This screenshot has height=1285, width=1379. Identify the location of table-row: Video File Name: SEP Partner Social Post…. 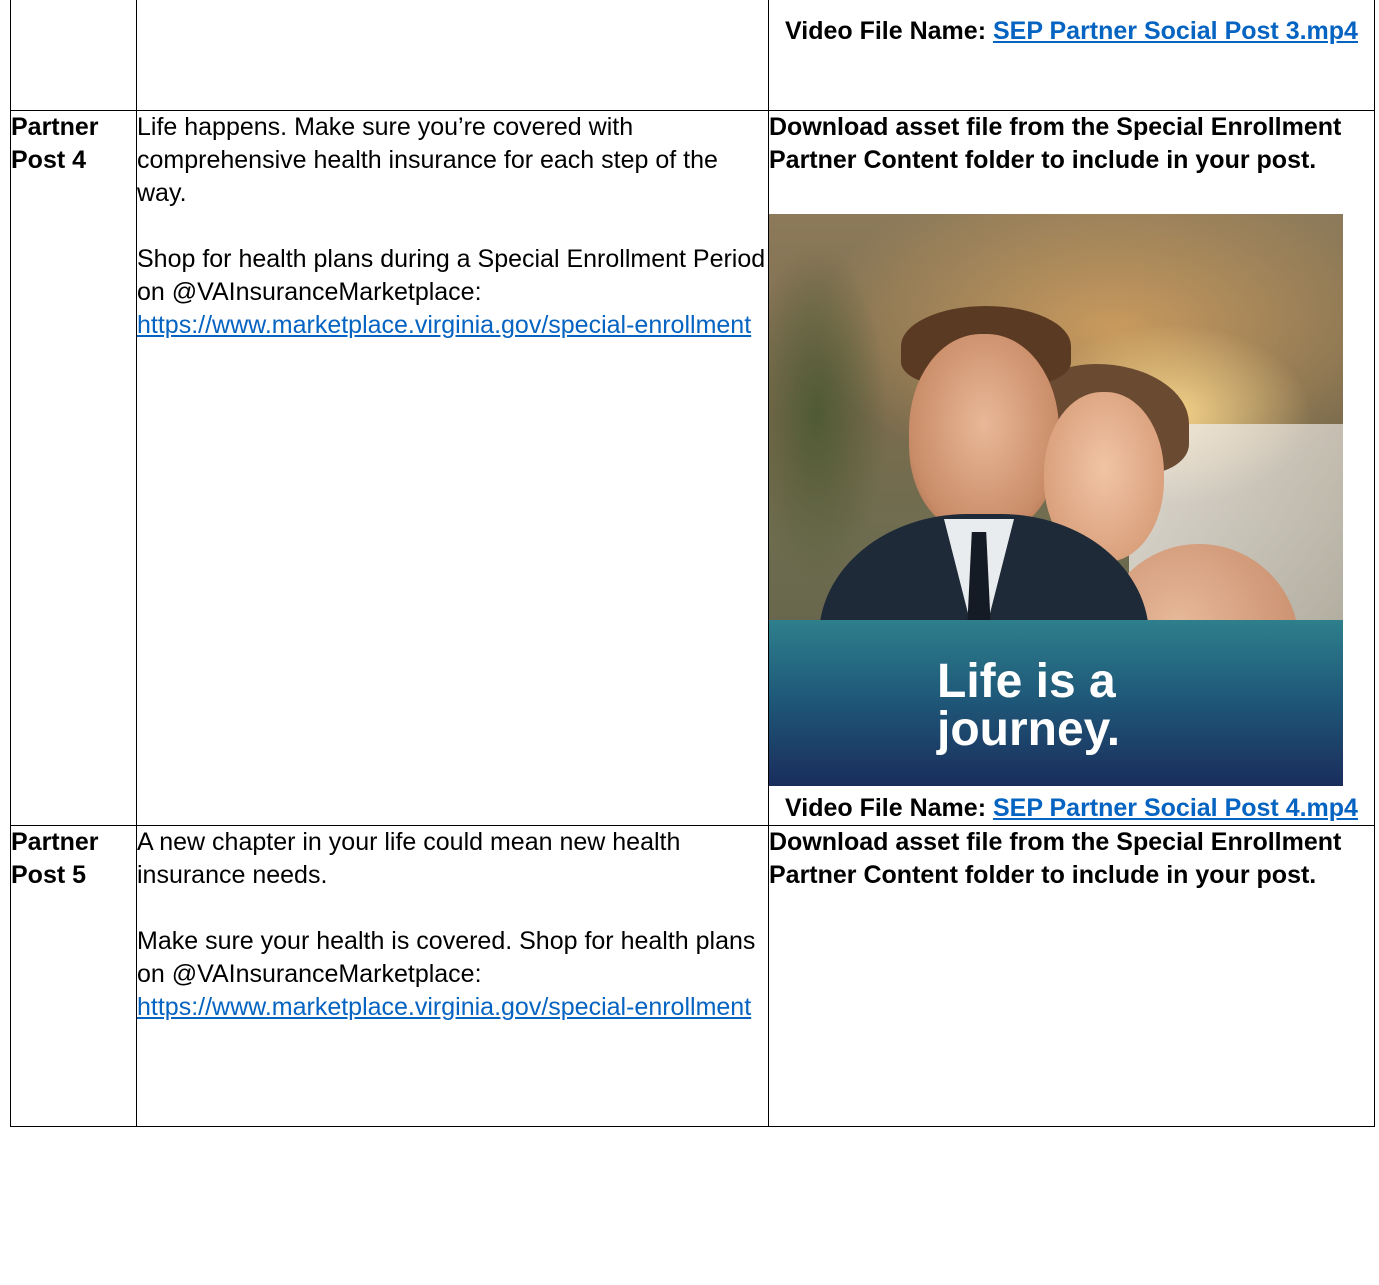
(692, 55).